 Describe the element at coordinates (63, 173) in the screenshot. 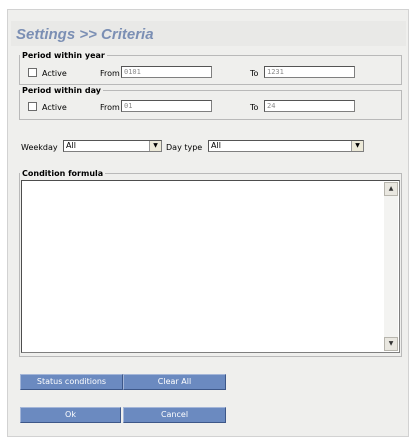

I see `condition-legend: Condition formula` at that location.